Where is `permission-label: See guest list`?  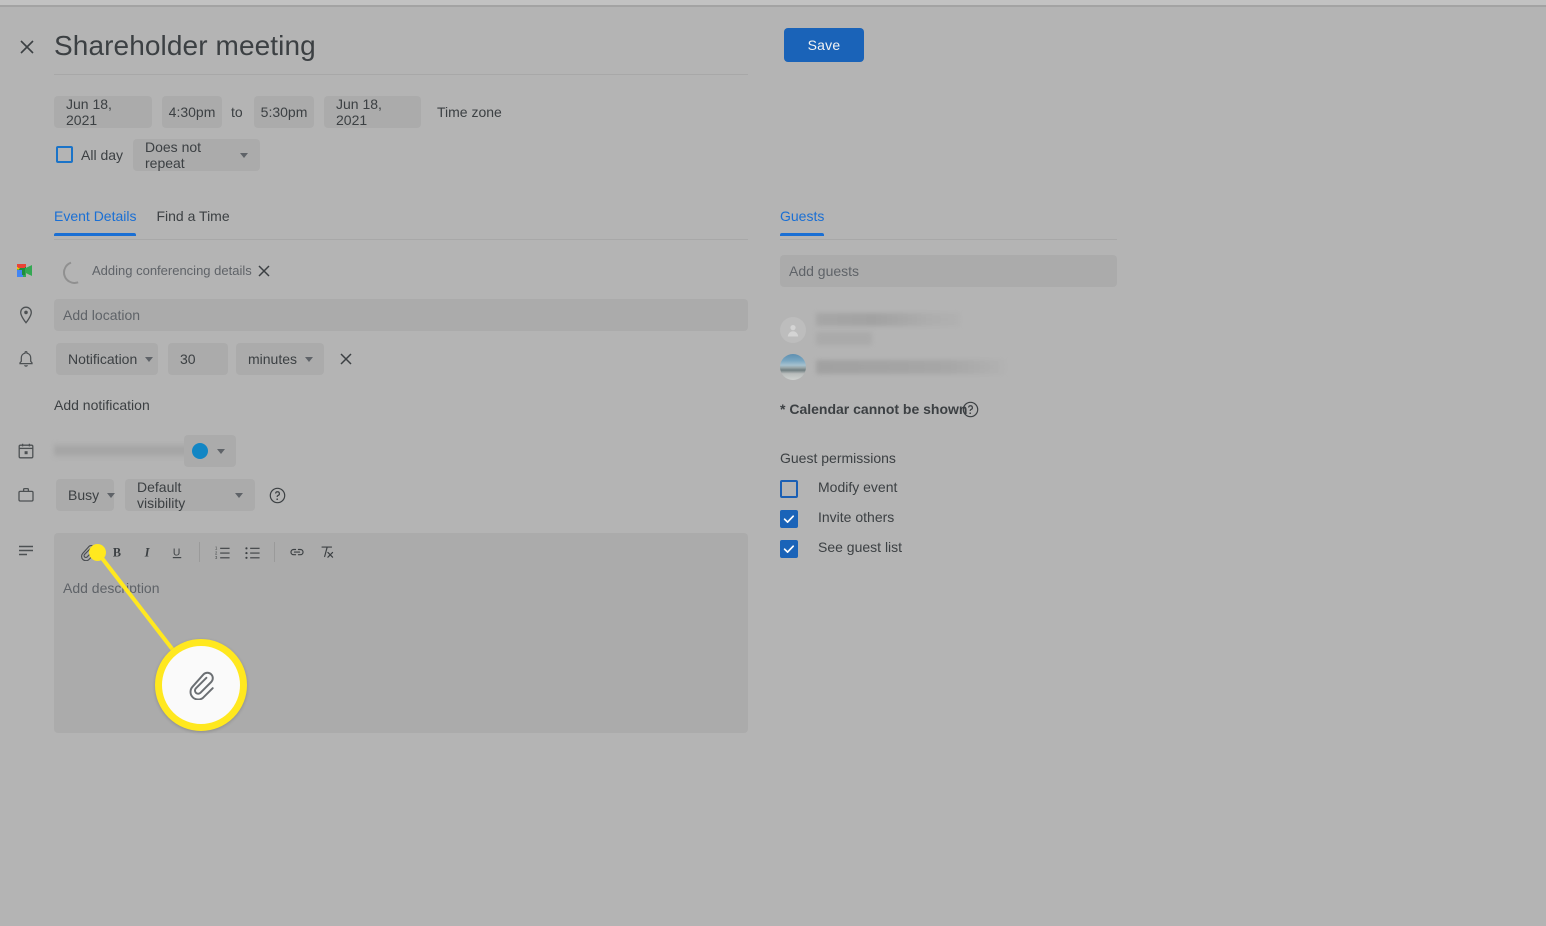
permission-label: See guest list is located at coordinates (860, 547).